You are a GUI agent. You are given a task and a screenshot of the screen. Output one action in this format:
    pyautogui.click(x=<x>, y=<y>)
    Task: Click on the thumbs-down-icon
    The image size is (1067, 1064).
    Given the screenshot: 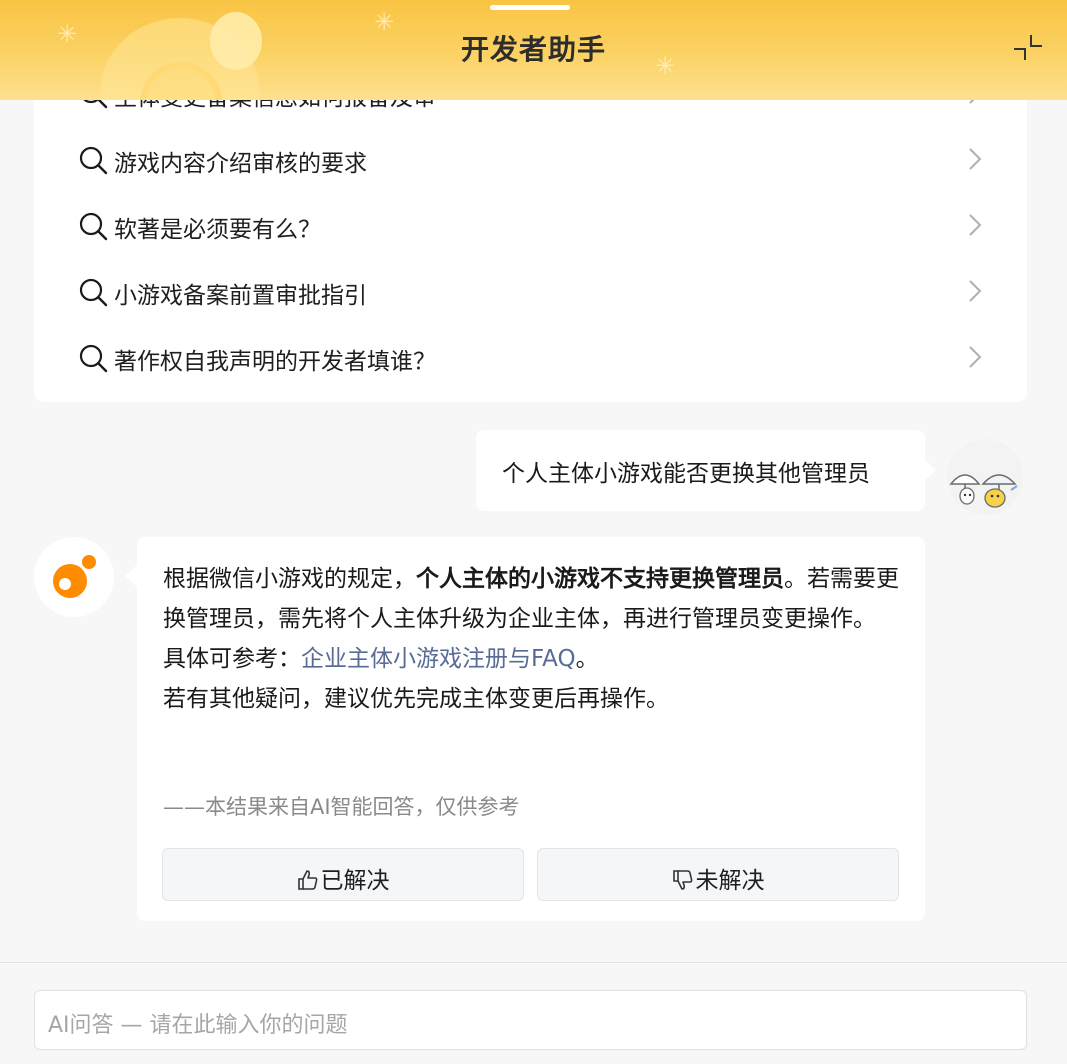 What is the action you would take?
    pyautogui.click(x=682, y=880)
    